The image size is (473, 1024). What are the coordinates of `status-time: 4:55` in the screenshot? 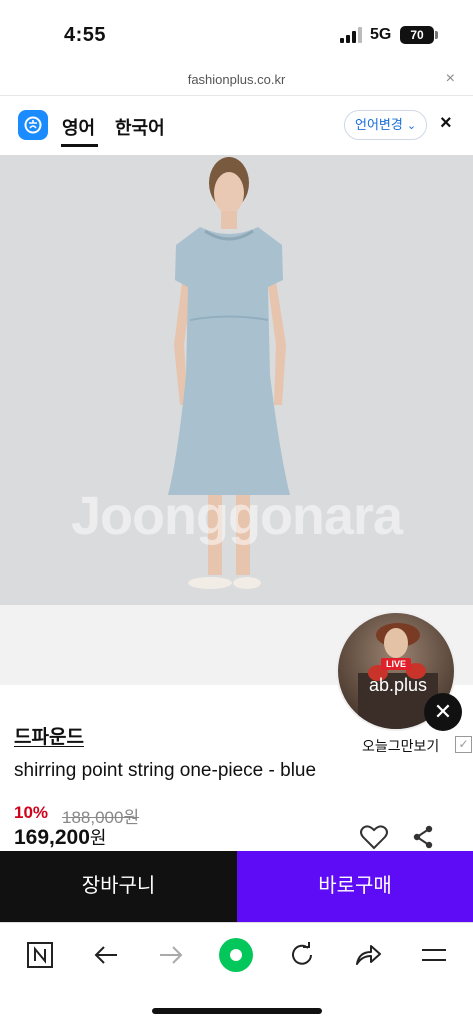 It's located at (85, 35).